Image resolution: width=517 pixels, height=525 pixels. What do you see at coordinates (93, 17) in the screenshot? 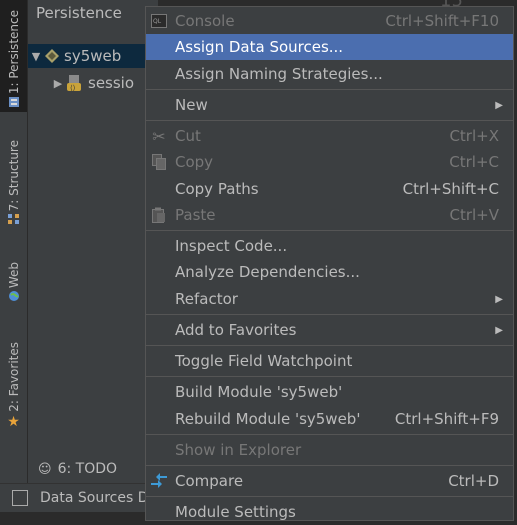
I see `panel-title: Persistence` at bounding box center [93, 17].